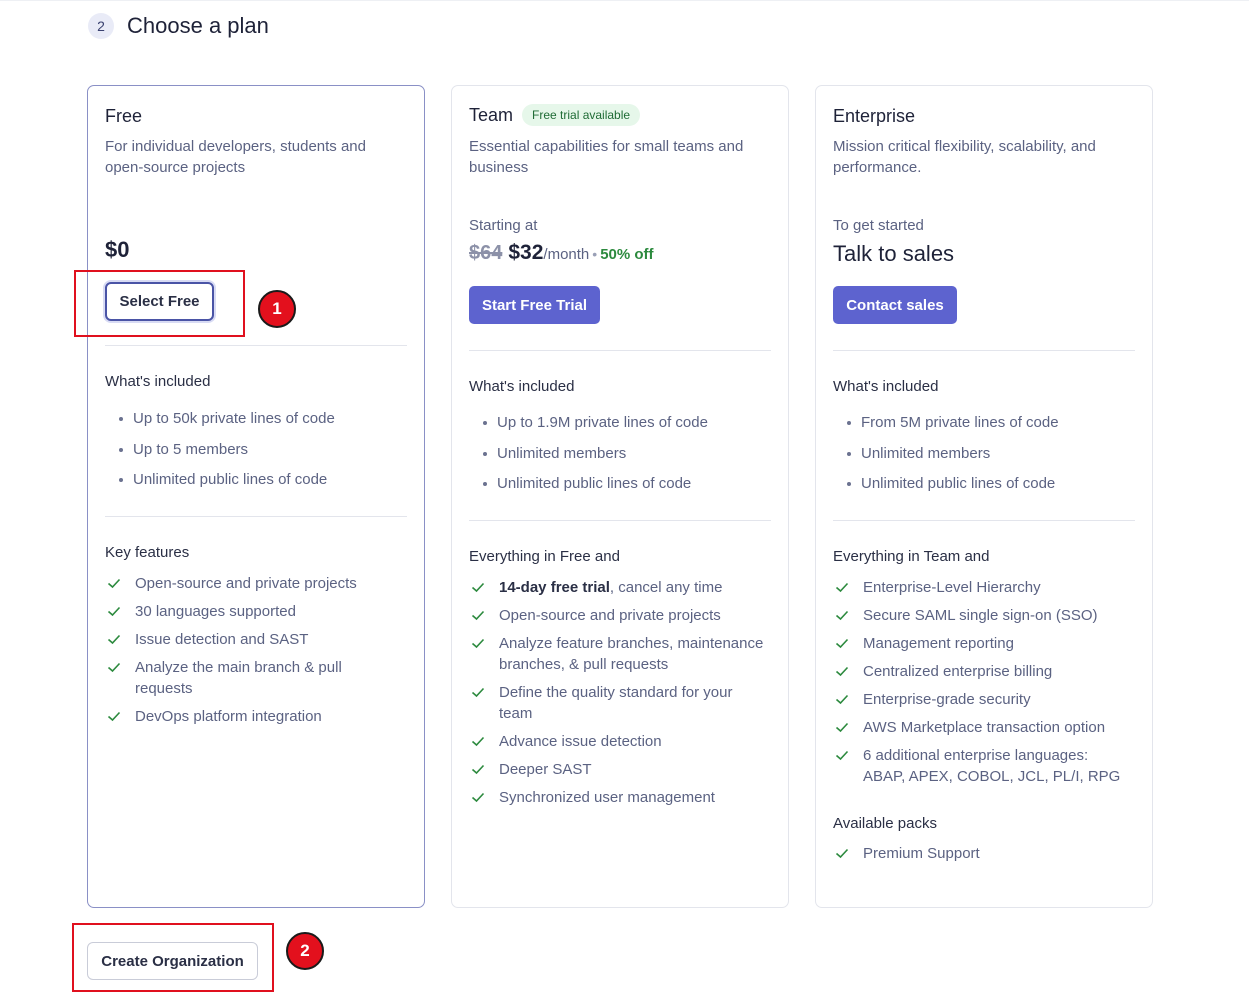  I want to click on list-item: 14-day free trial, cancel any time, so click(620, 587).